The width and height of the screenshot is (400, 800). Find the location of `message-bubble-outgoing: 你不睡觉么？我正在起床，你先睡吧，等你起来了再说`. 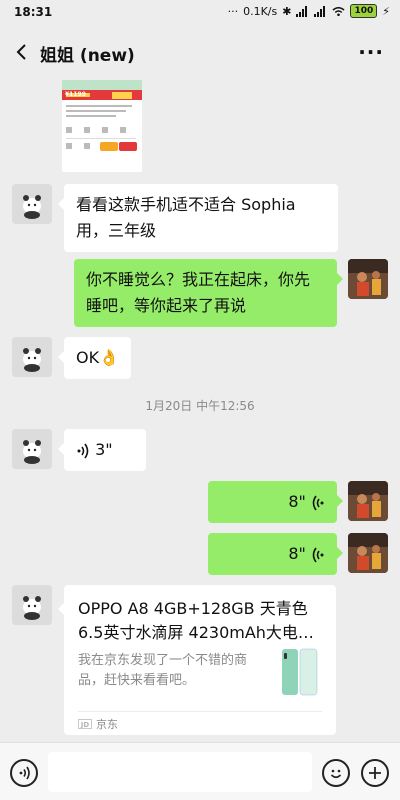

message-bubble-outgoing: 你不睡觉么？我正在起床，你先睡吧，等你起来了再说 is located at coordinates (208, 293).